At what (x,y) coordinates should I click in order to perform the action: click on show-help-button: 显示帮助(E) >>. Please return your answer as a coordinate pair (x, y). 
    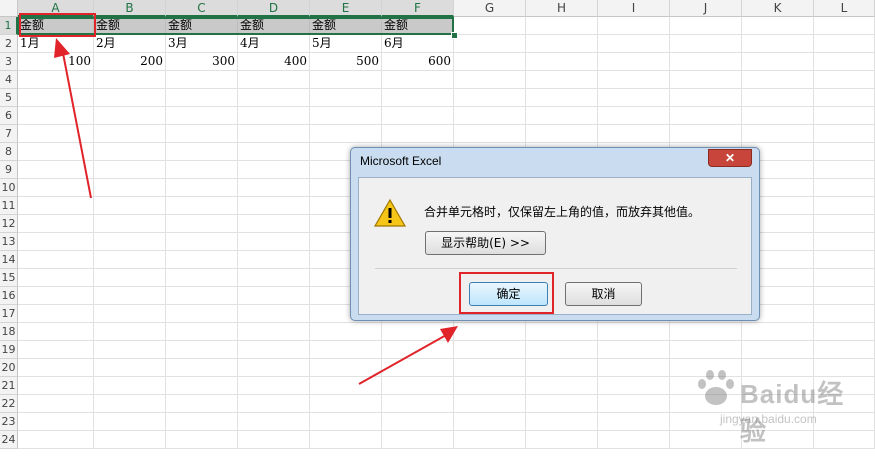
    Looking at the image, I should click on (485, 243).